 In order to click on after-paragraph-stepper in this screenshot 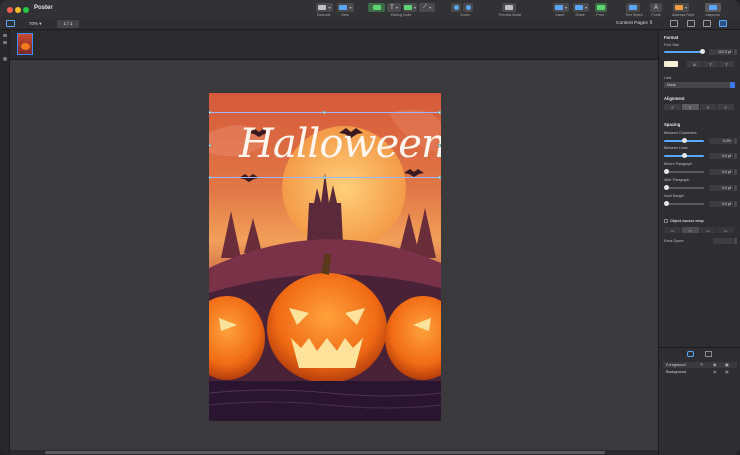, I will do `click(735, 188)`.